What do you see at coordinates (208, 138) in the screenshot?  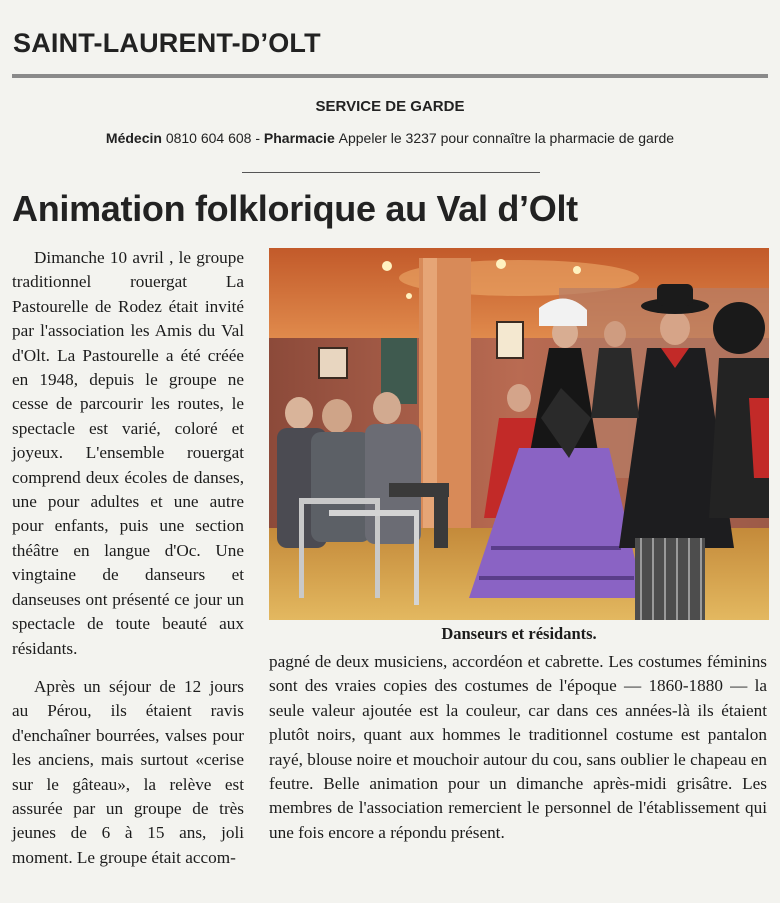 I see `medecin-number: 0810 604 608` at bounding box center [208, 138].